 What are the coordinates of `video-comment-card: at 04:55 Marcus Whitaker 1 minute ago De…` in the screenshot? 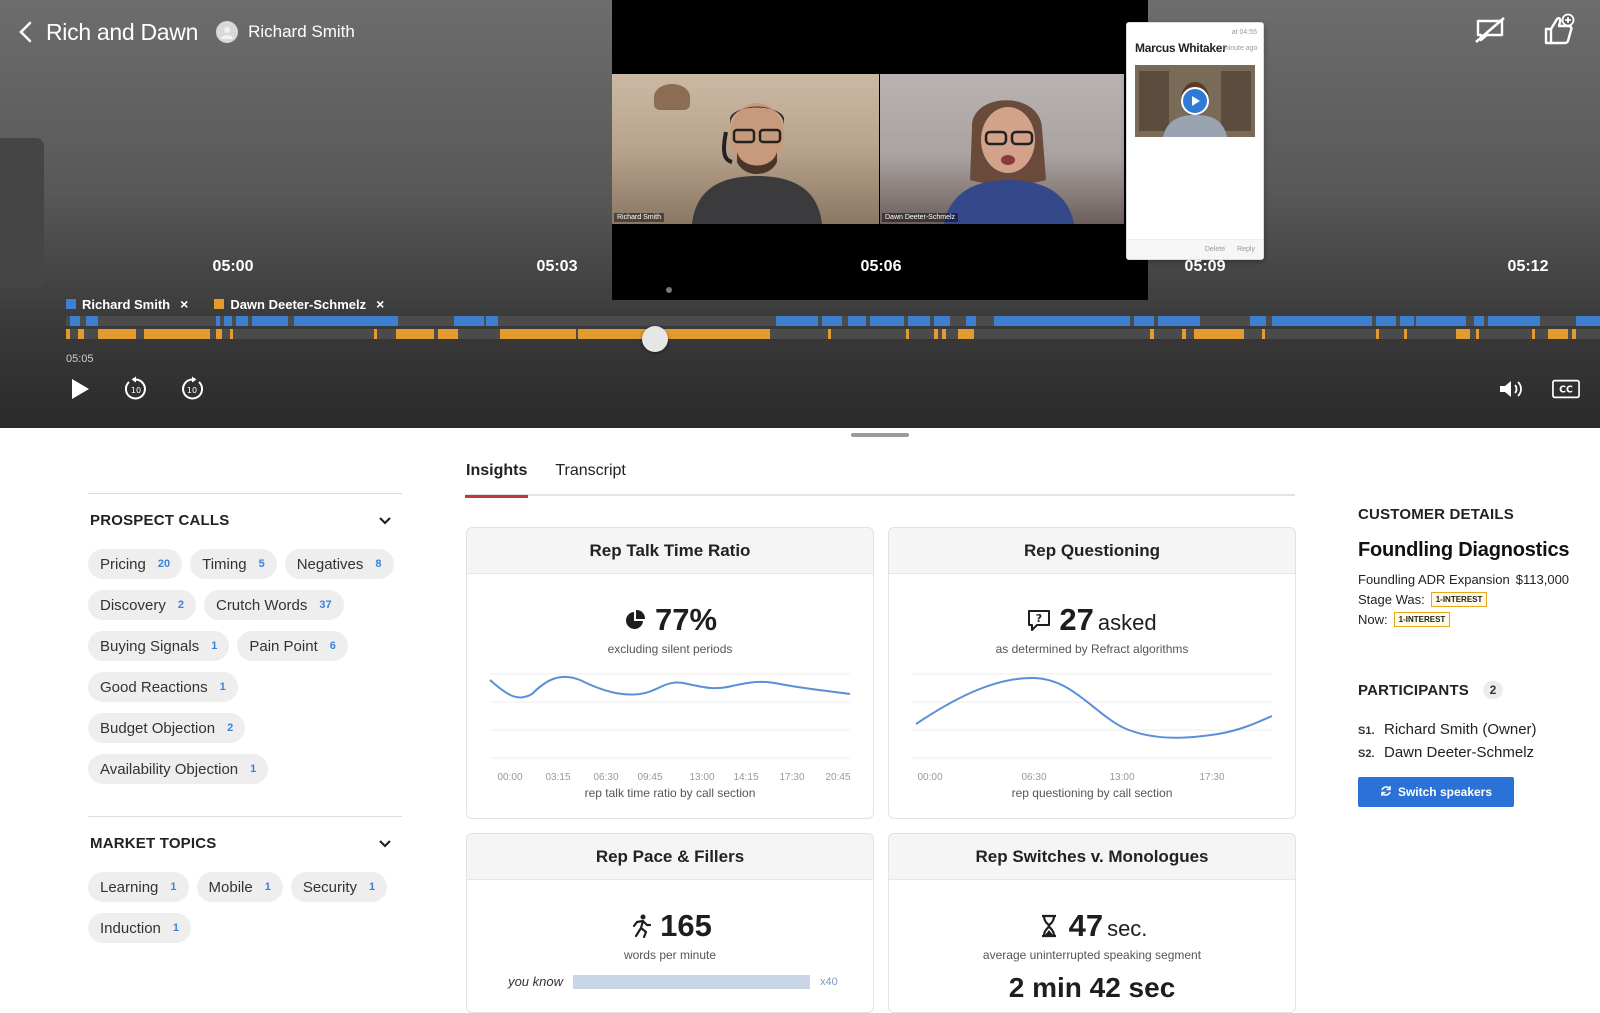 It's located at (1195, 141).